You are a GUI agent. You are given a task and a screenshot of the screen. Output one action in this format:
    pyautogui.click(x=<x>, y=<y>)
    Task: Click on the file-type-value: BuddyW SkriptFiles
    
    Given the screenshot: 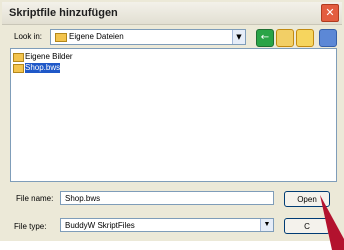 What is the action you would take?
    pyautogui.click(x=100, y=225)
    